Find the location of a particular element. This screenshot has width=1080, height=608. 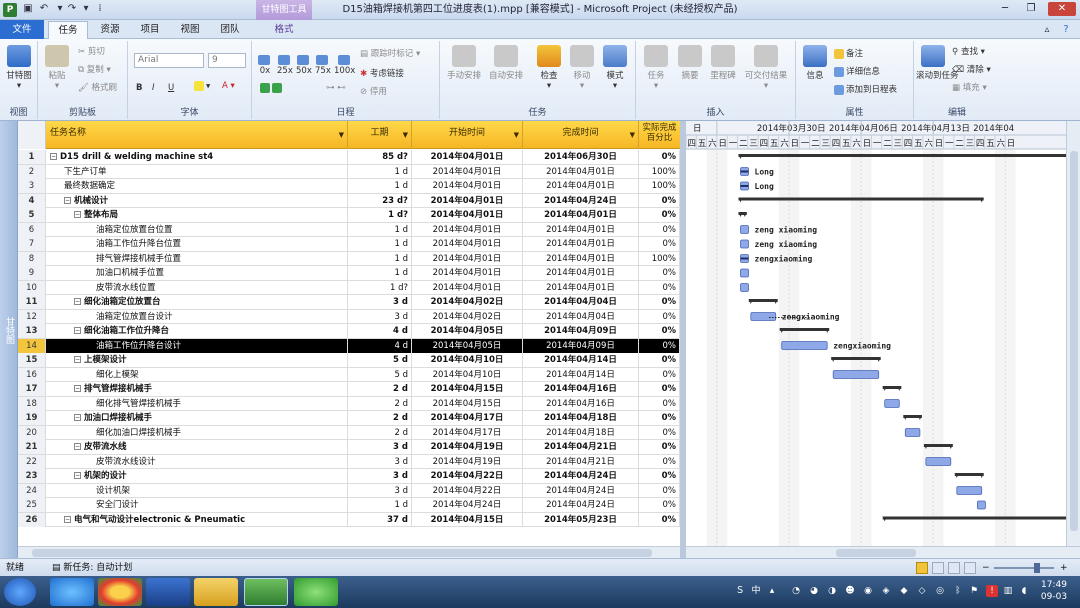

start-cell: 2014年04月24日 is located at coordinates (467, 505).